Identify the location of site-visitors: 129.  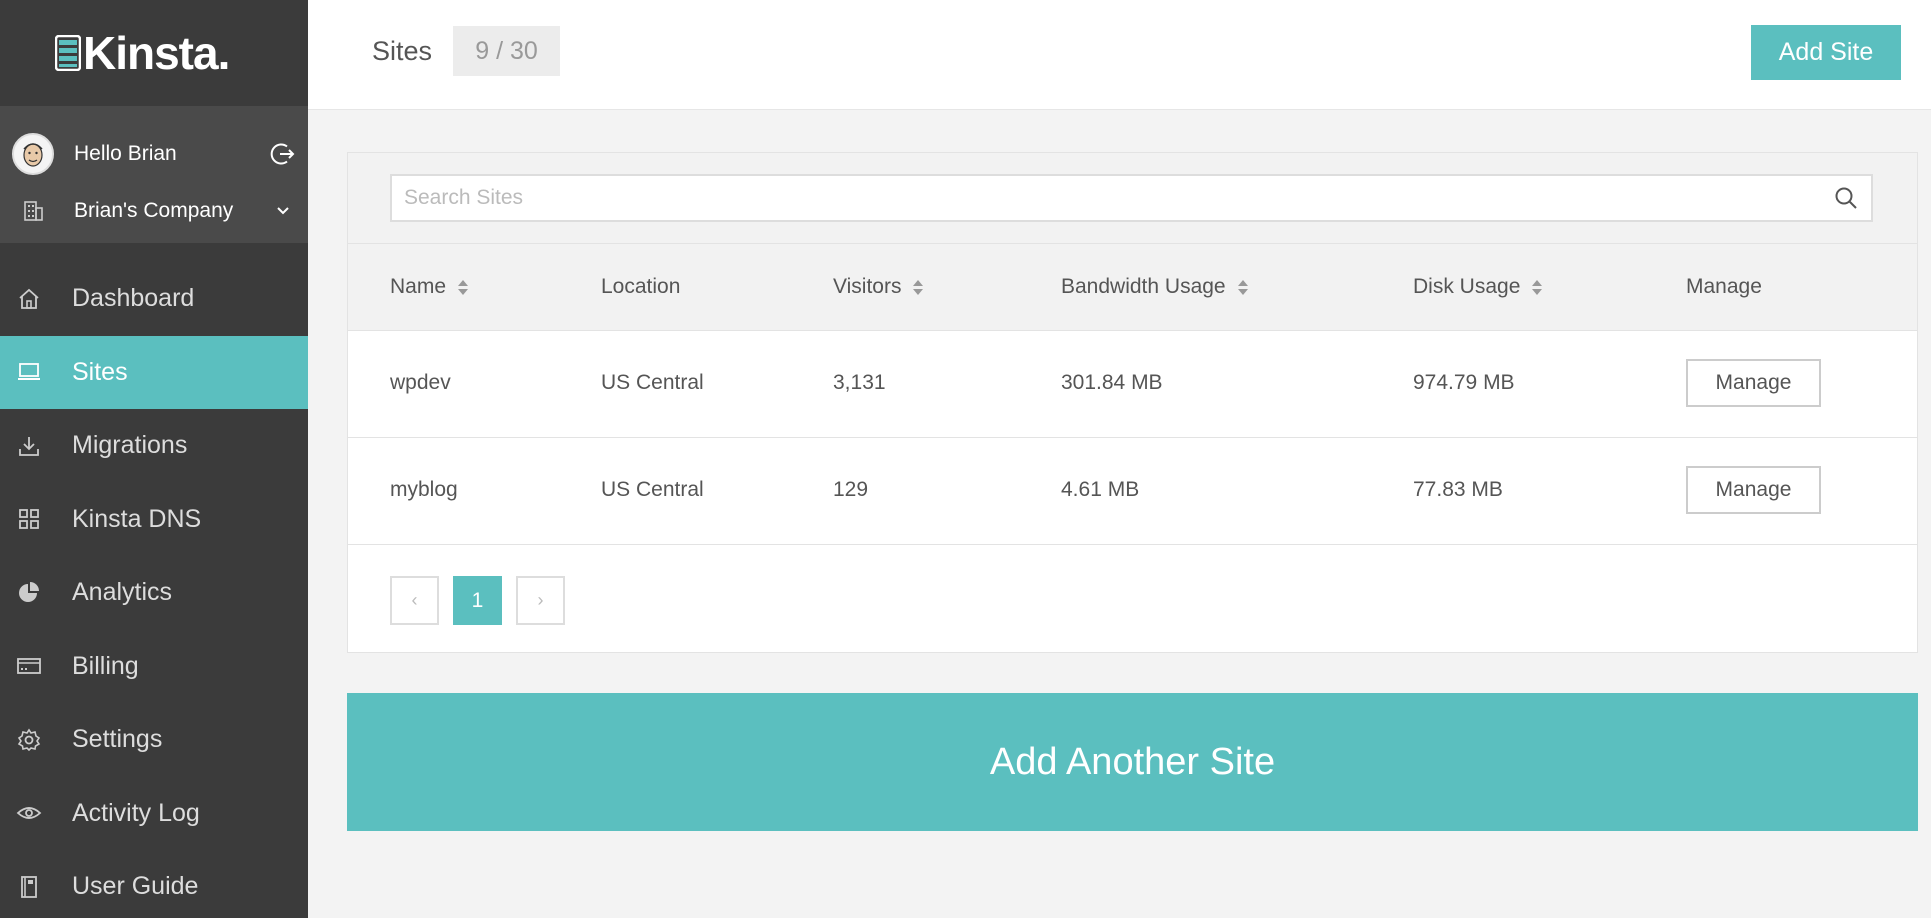
(851, 489).